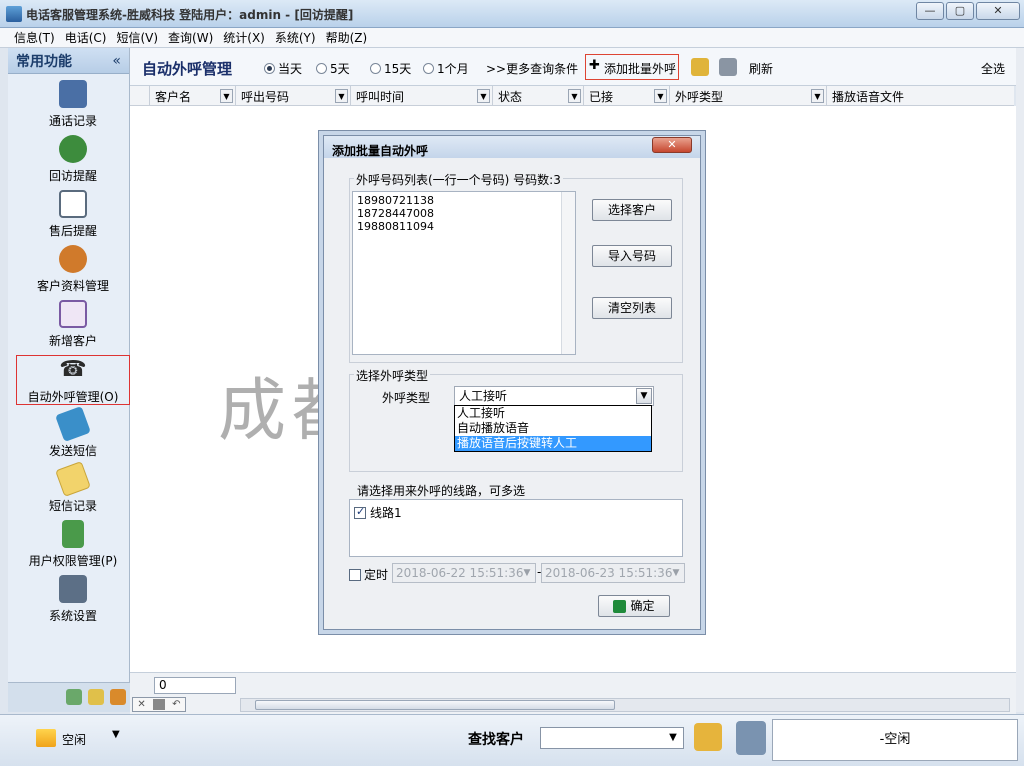  Describe the element at coordinates (761, 68) in the screenshot. I see `refresh-button: 刷新` at that location.